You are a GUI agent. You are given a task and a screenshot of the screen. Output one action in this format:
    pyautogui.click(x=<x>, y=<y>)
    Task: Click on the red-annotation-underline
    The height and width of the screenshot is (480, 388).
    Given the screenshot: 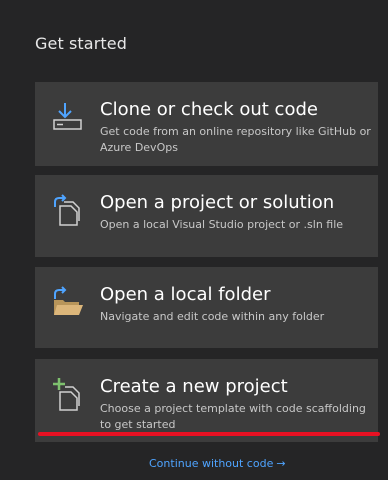 What is the action you would take?
    pyautogui.click(x=209, y=434)
    